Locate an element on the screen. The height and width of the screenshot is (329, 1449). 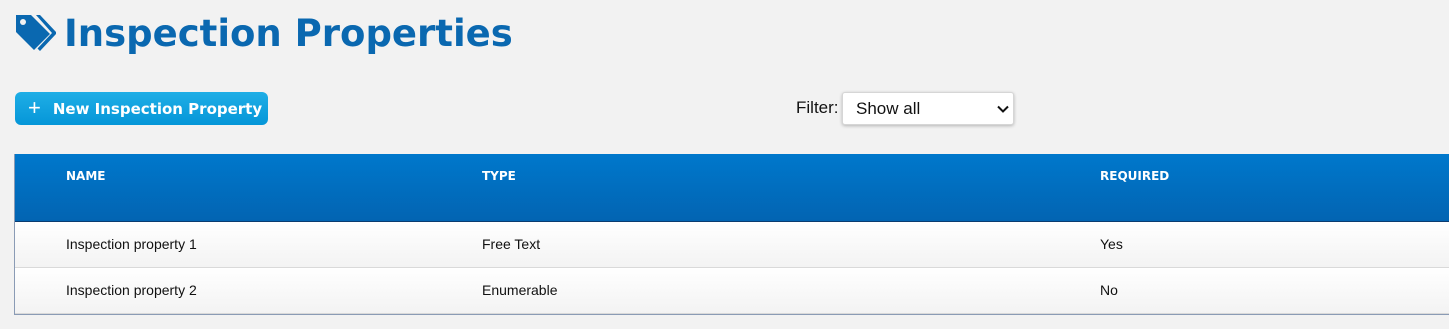
cell-type: Free Text is located at coordinates (511, 244).